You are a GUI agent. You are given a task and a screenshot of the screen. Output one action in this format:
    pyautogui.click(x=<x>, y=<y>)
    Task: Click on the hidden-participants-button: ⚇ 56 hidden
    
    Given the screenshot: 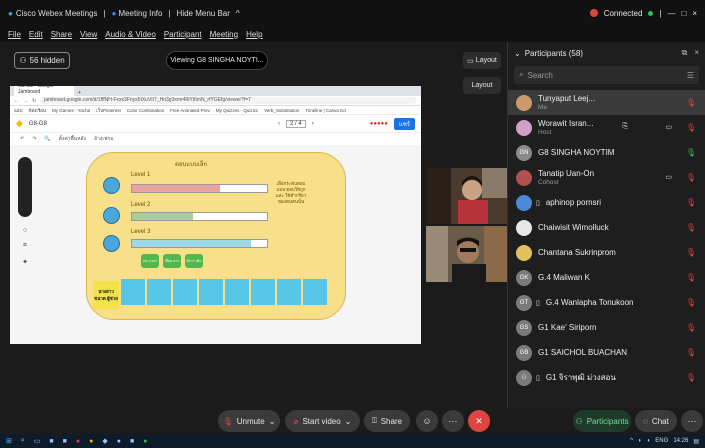 What is the action you would take?
    pyautogui.click(x=42, y=60)
    